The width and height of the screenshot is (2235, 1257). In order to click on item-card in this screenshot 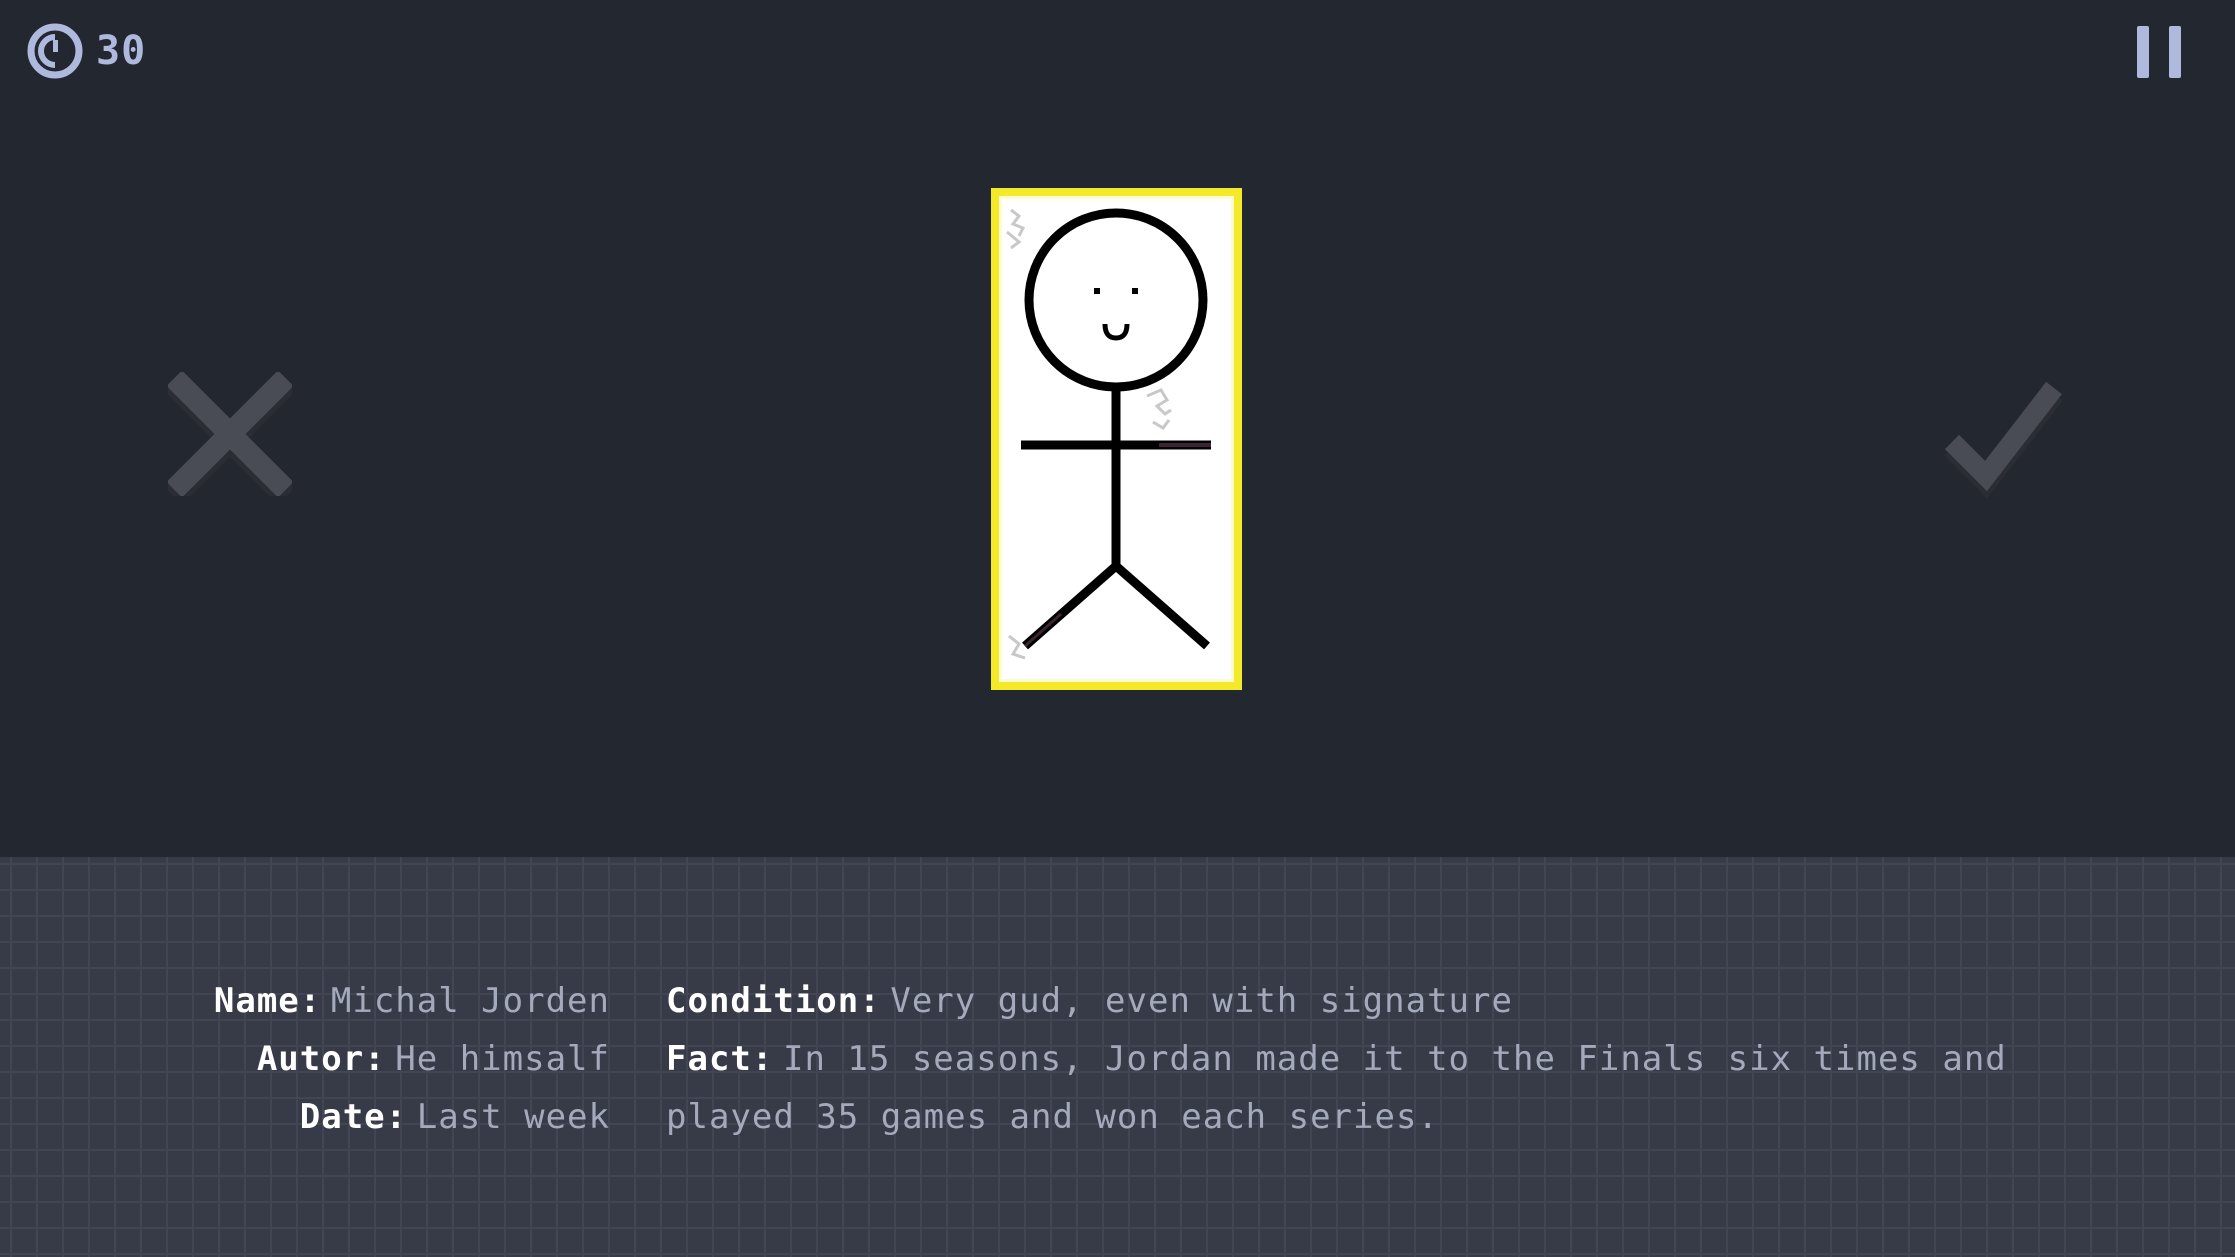, I will do `click(1116, 439)`.